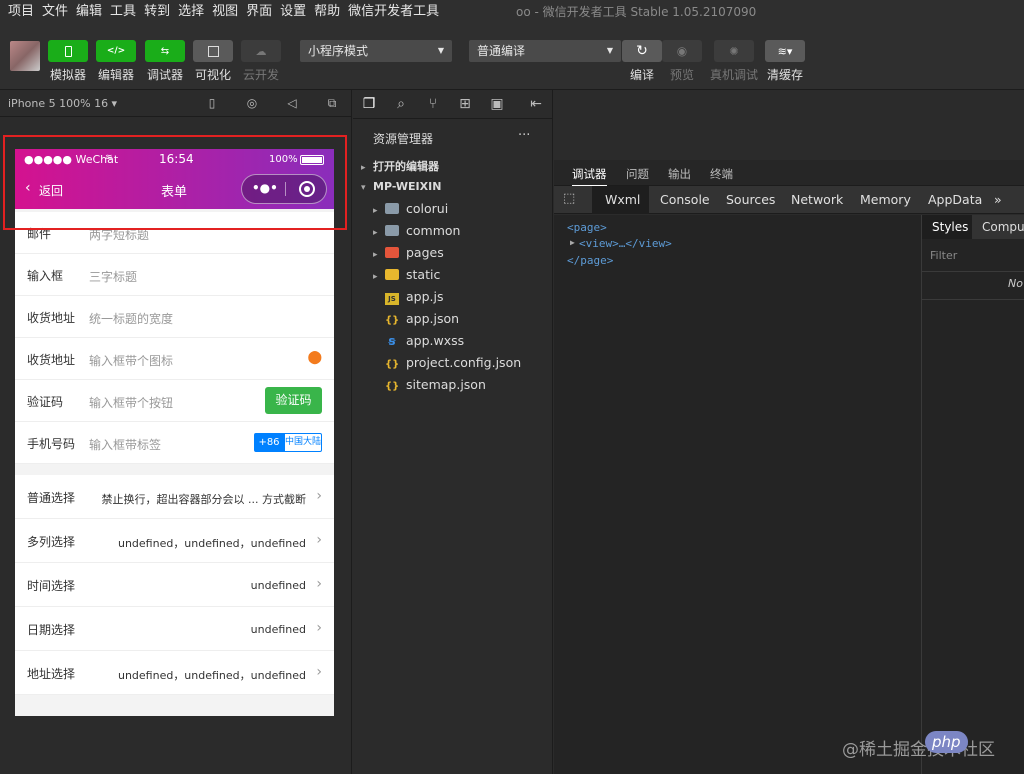 The height and width of the screenshot is (774, 1024). I want to click on folder-label: pages, so click(425, 252).